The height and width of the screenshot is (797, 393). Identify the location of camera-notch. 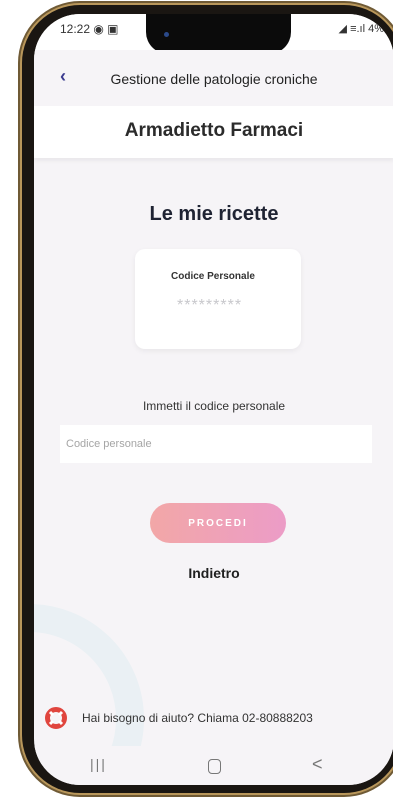
(218, 34).